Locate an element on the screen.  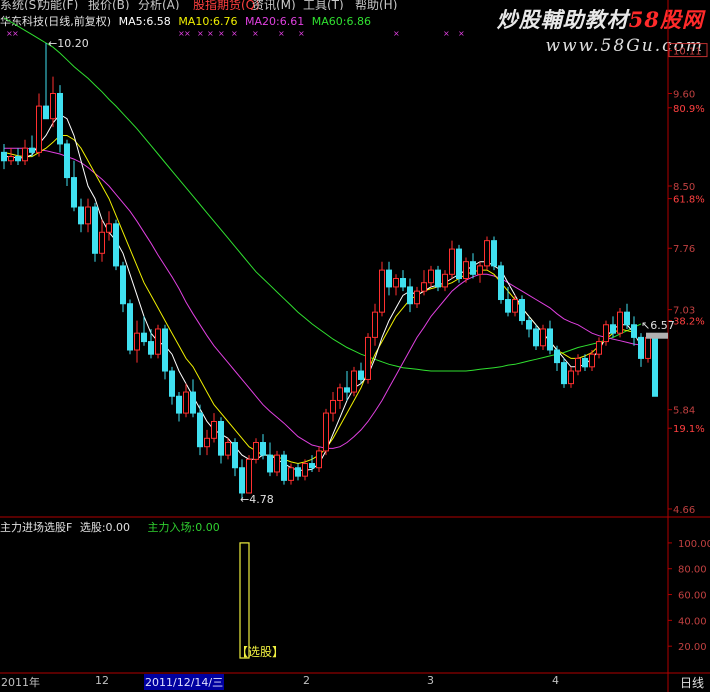
period-label: 日线 is located at coordinates (692, 682).